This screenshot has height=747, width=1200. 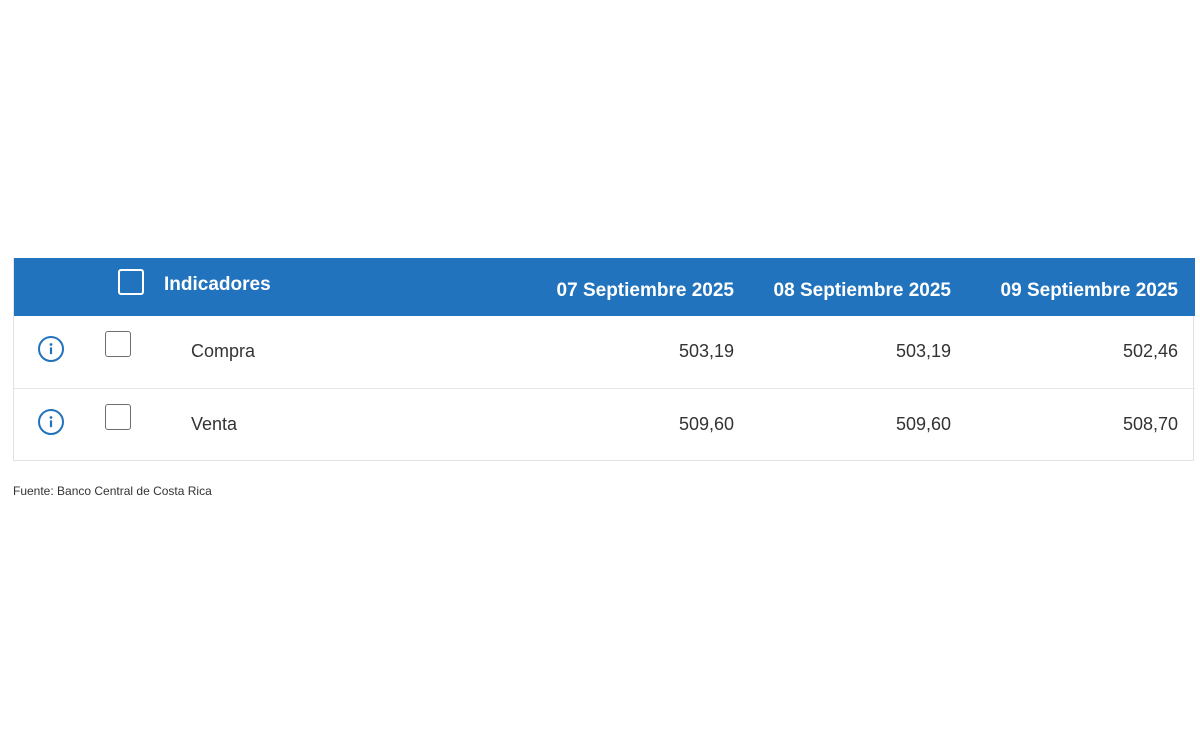 What do you see at coordinates (706, 351) in the screenshot?
I see `row-value-date-1: 503,19` at bounding box center [706, 351].